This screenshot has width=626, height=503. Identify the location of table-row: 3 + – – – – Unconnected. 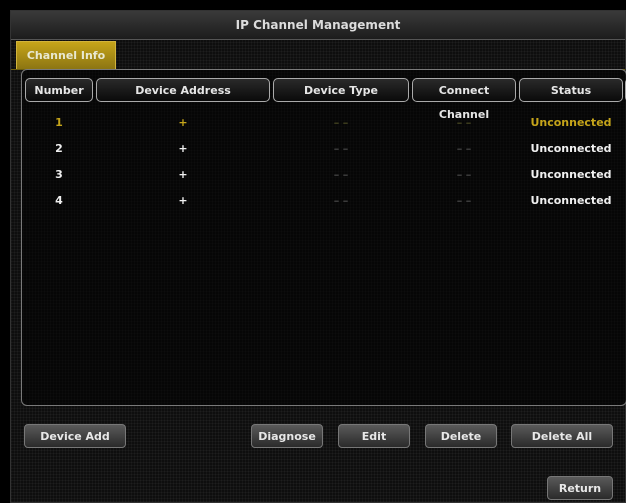
(324, 175).